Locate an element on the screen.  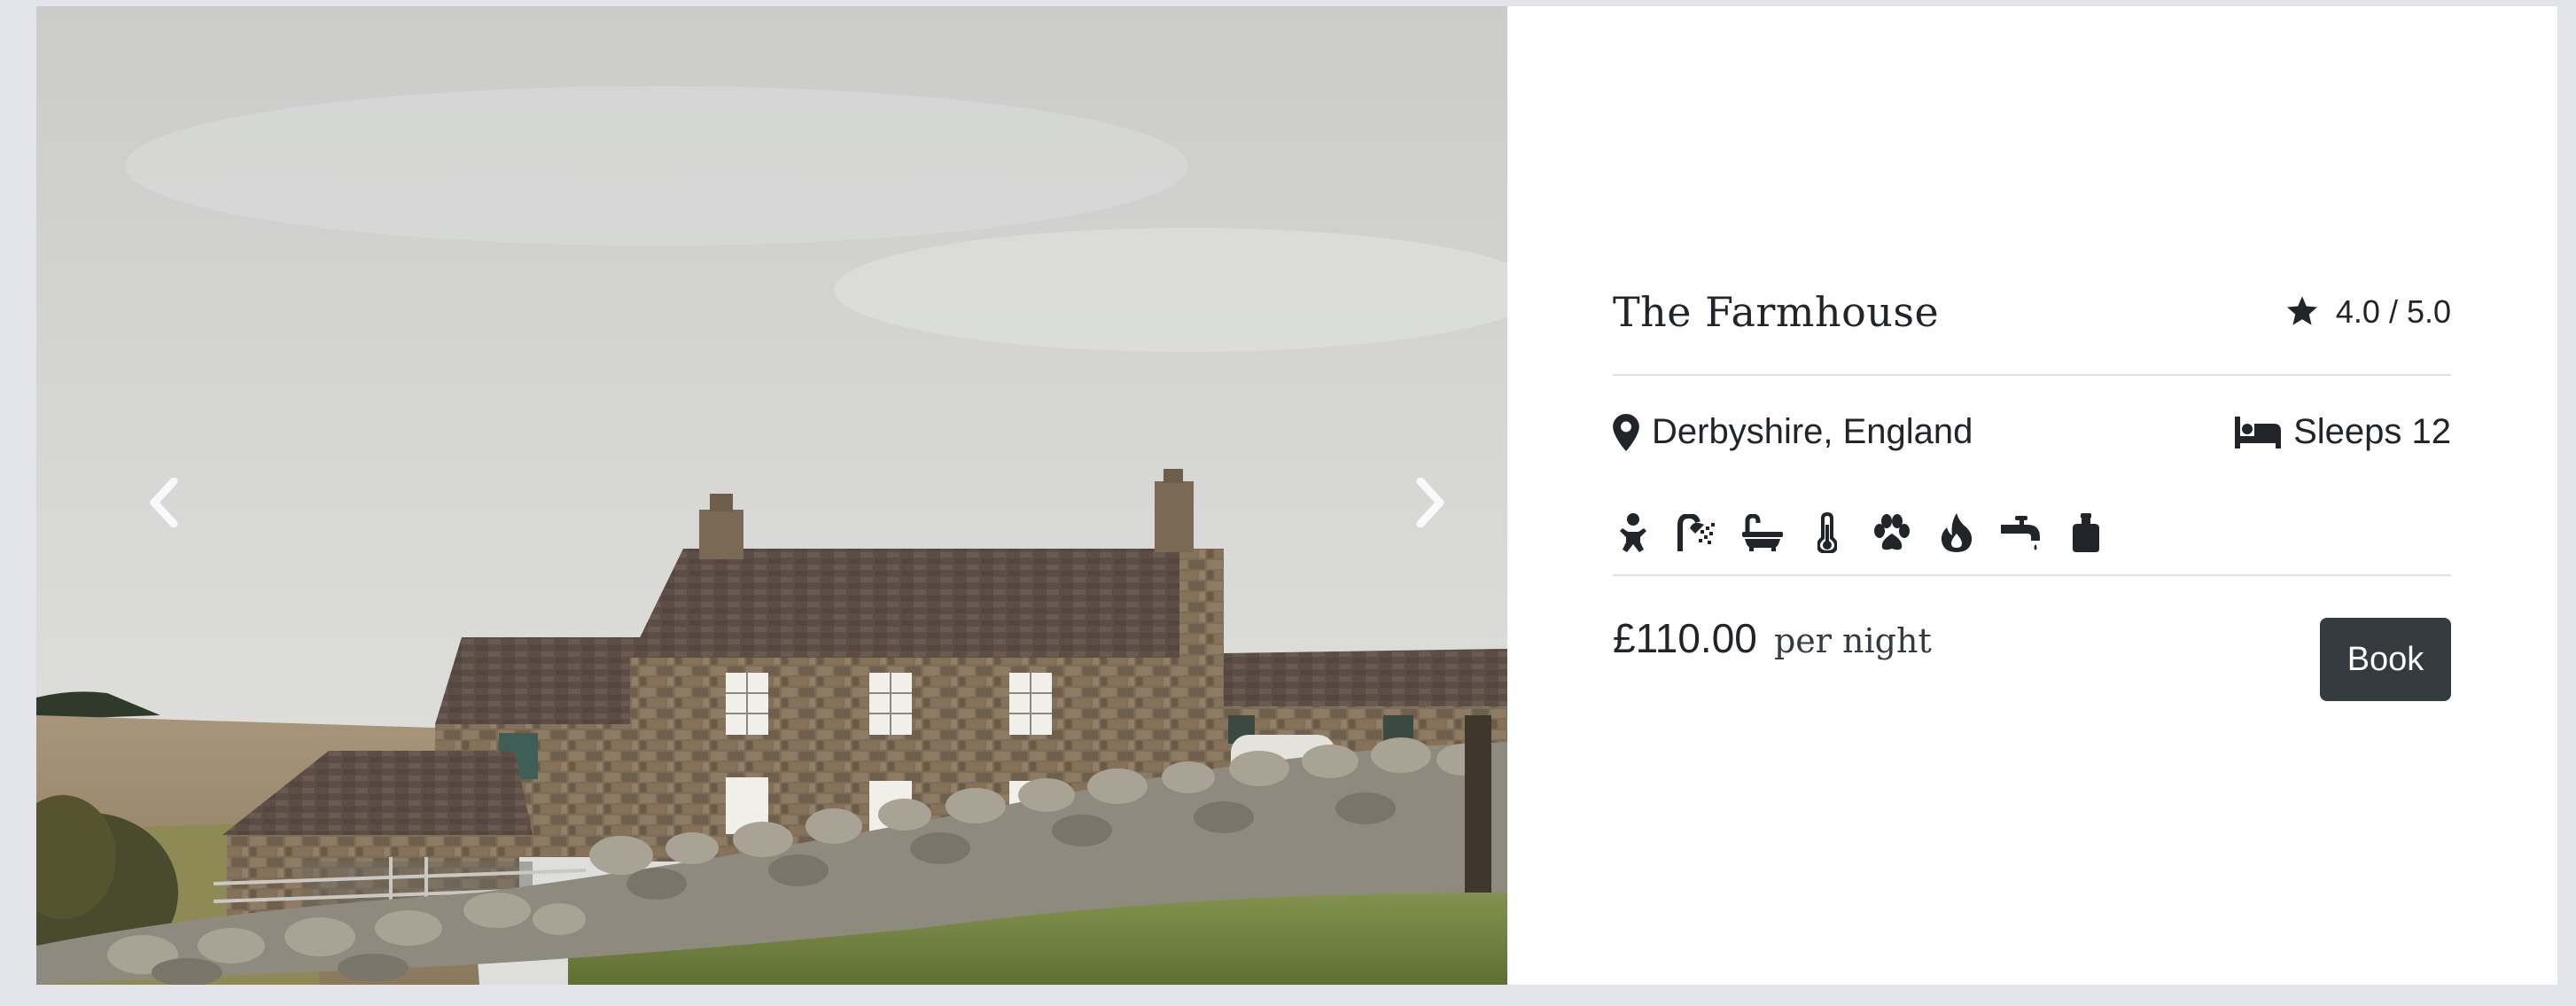
faucet-icon is located at coordinates (2020, 533).